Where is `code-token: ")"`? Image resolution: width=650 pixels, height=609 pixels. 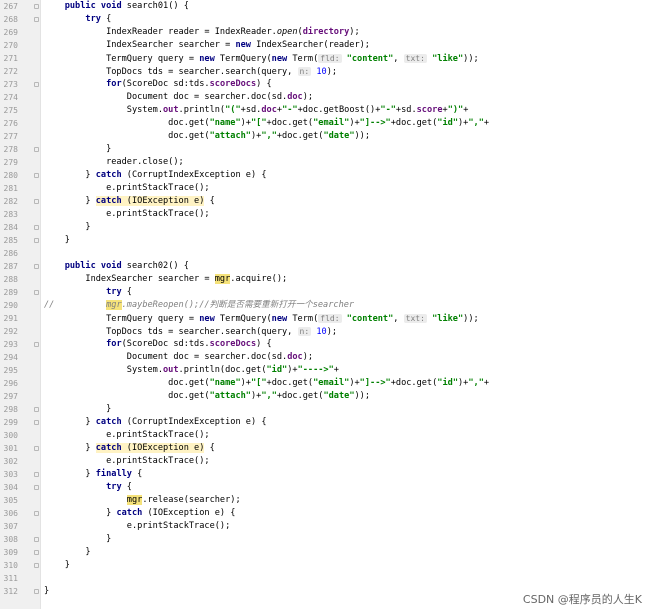 code-token: ")" is located at coordinates (455, 110).